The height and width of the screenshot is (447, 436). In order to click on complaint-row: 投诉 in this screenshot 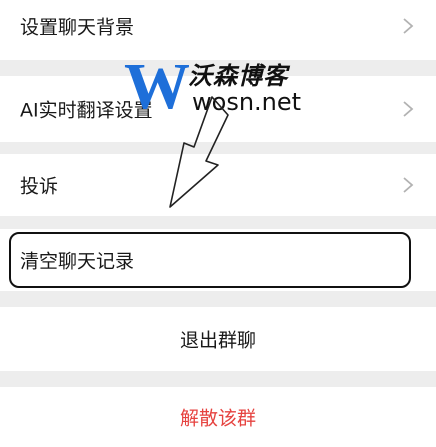, I will do `click(218, 185)`.